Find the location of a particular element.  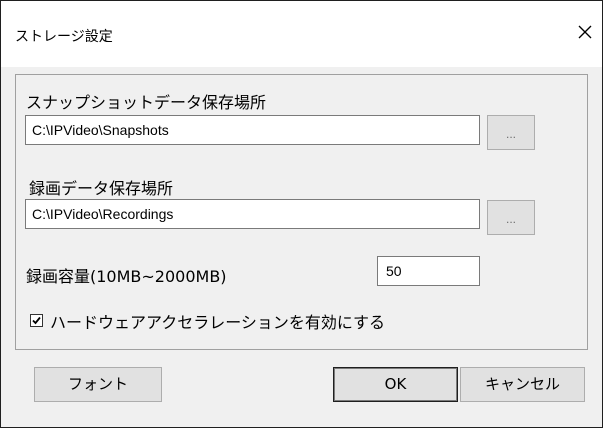

recording-path-input: C:\IPVideo\Recordings is located at coordinates (252, 214).